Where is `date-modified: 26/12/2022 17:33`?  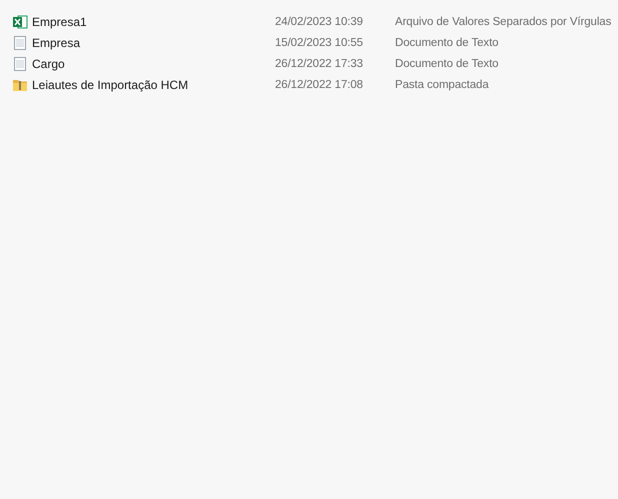
date-modified: 26/12/2022 17:33 is located at coordinates (319, 64).